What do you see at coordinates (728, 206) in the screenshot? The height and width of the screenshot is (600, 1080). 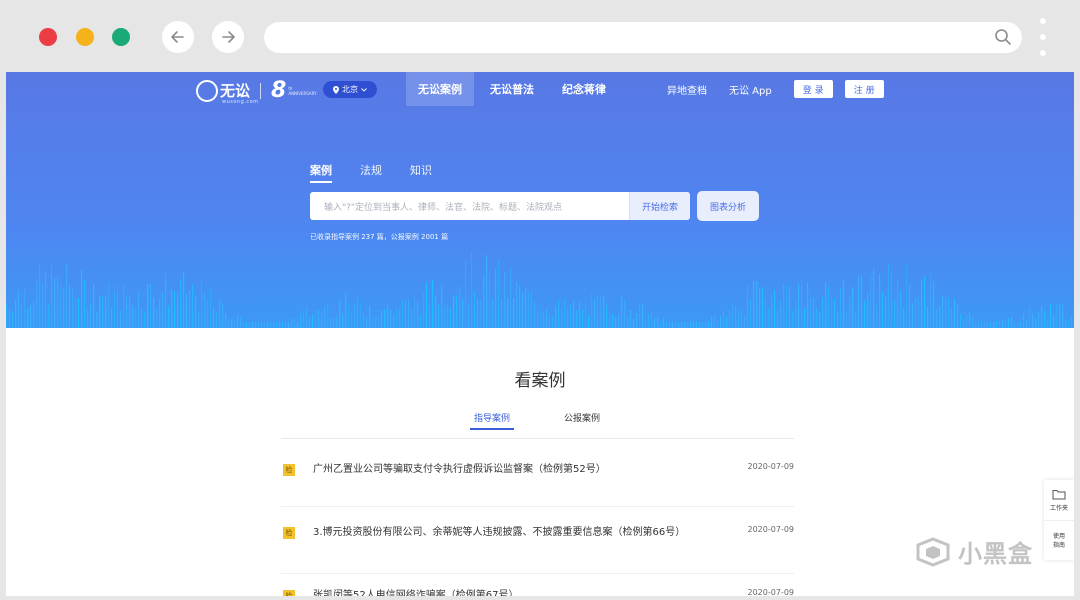 I see `chart-analysis-button: 图表分析` at bounding box center [728, 206].